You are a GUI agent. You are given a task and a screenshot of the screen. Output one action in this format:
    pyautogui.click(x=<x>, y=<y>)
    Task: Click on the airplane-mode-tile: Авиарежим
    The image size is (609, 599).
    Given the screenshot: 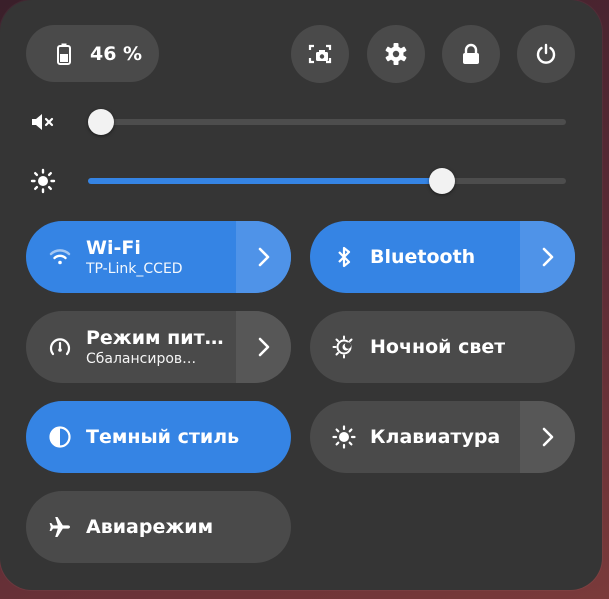 What is the action you would take?
    pyautogui.click(x=158, y=527)
    